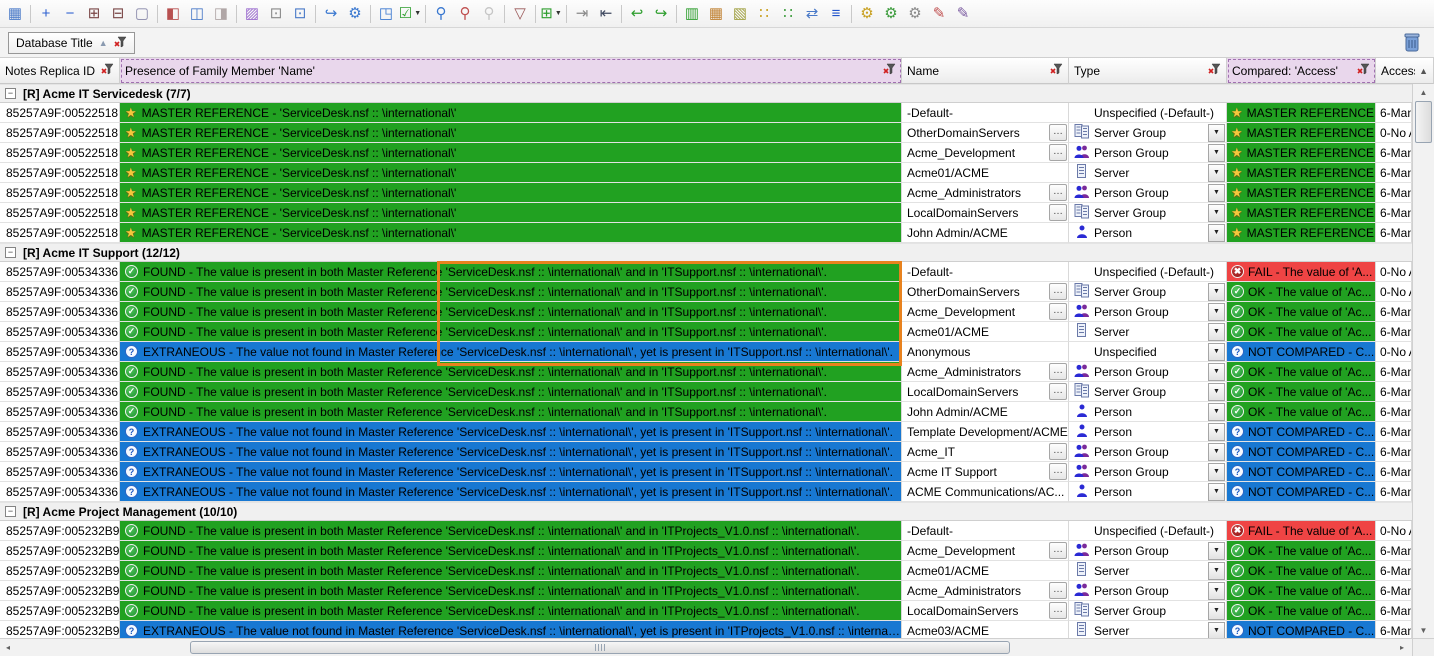 This screenshot has height=656, width=1434. I want to click on horizontal-scrollbar: ◂ ▸, so click(706, 647).